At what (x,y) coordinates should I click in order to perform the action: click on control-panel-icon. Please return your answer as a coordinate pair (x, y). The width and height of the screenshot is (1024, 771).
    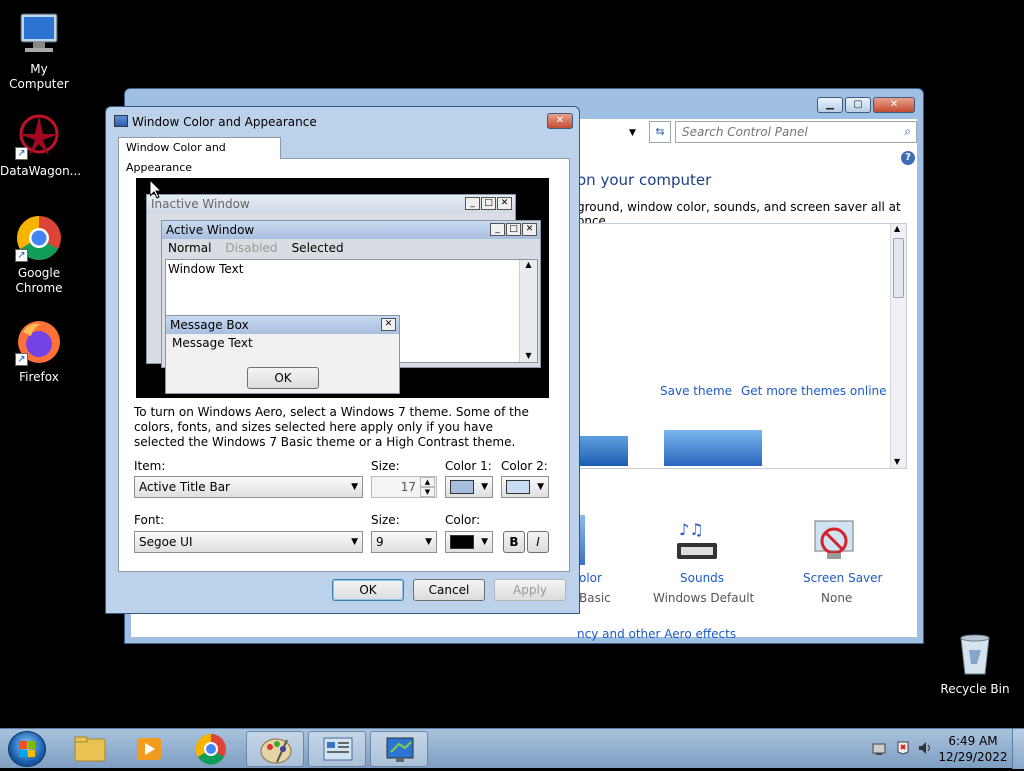
    Looking at the image, I should click on (338, 749).